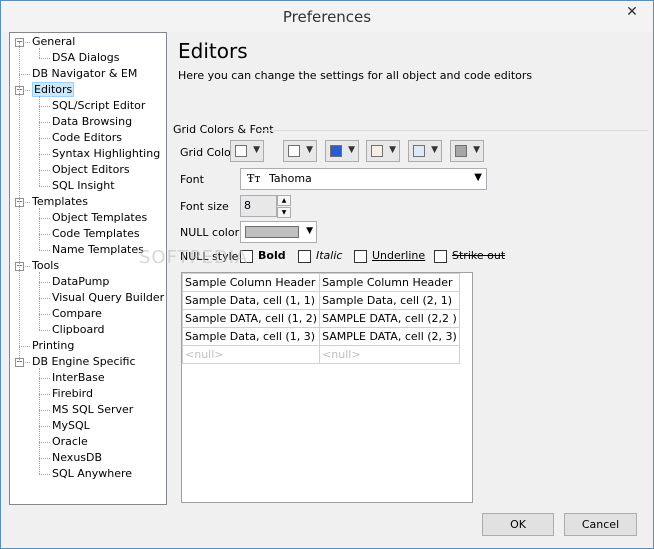  Describe the element at coordinates (389, 318) in the screenshot. I see `table-cell: SAMPLE DATA, cell (2,2 )` at that location.